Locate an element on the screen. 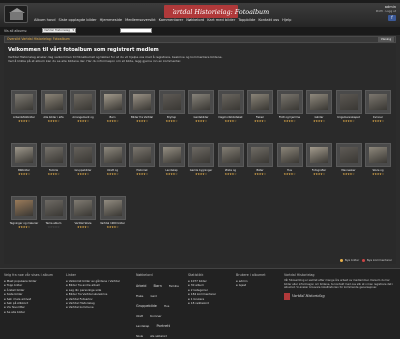 This screenshot has width=400, height=339. album-tile: Krigsmannskapet ★★★★☆ is located at coordinates (348, 109).